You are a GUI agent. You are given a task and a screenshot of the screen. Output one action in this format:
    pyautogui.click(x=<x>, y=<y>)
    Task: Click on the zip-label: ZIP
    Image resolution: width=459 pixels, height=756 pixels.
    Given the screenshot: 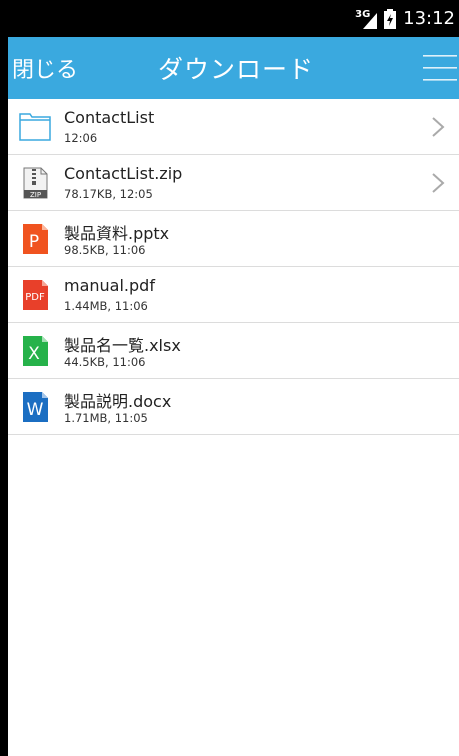 What is the action you would take?
    pyautogui.click(x=35, y=195)
    